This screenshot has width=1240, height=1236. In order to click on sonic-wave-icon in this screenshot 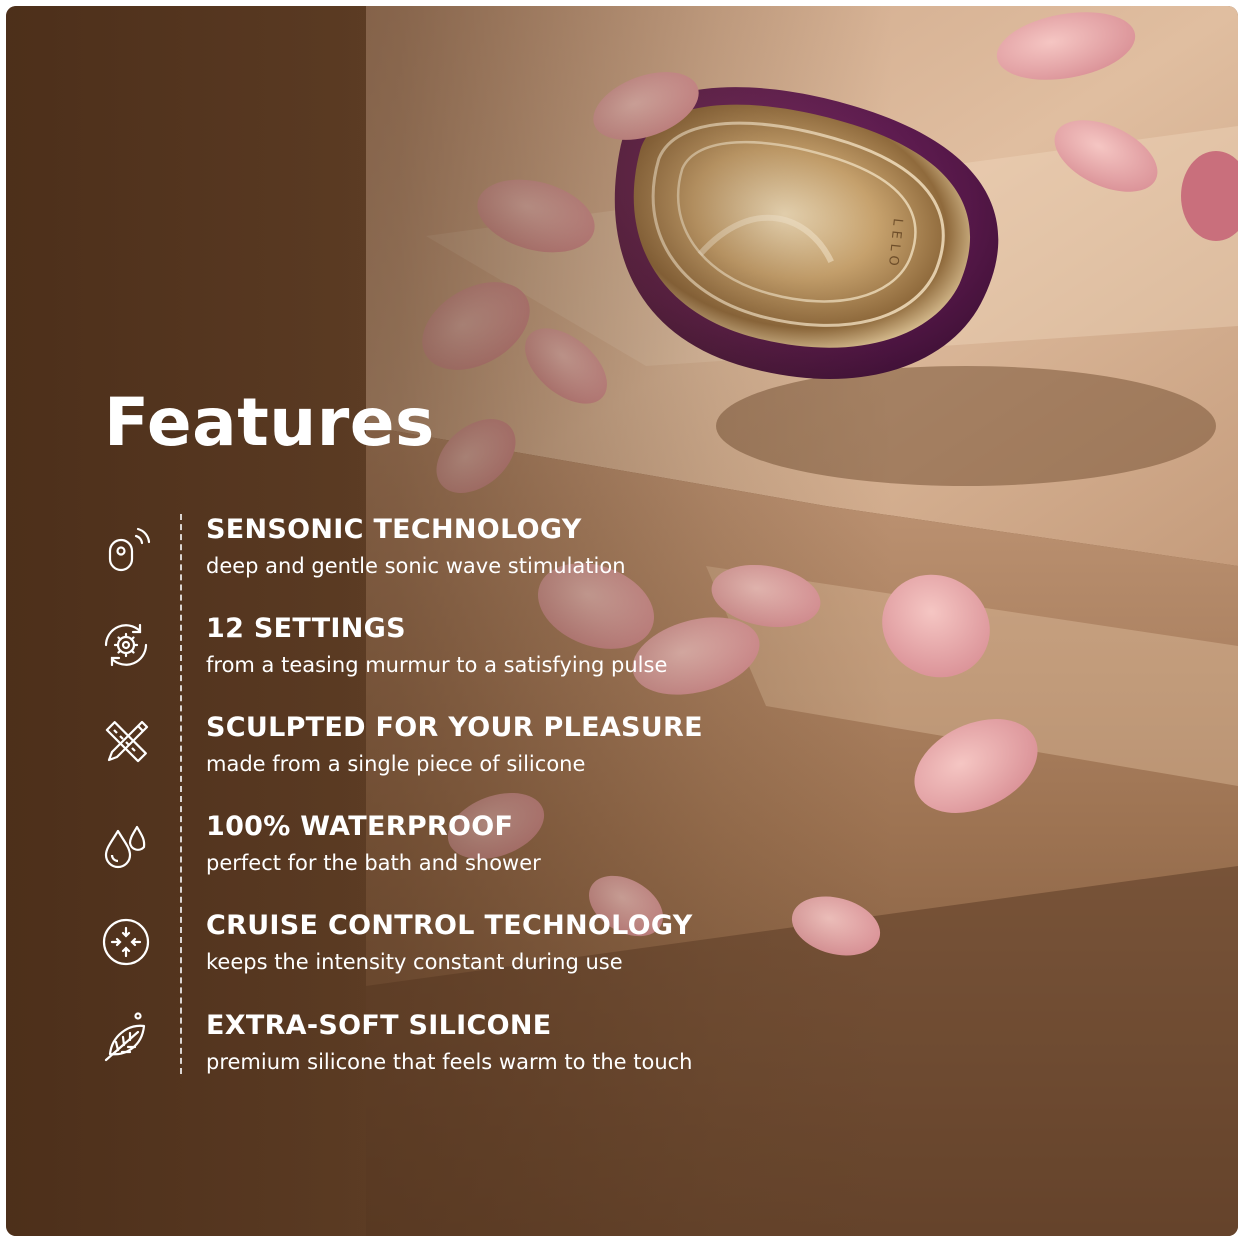, I will do `click(126, 548)`.